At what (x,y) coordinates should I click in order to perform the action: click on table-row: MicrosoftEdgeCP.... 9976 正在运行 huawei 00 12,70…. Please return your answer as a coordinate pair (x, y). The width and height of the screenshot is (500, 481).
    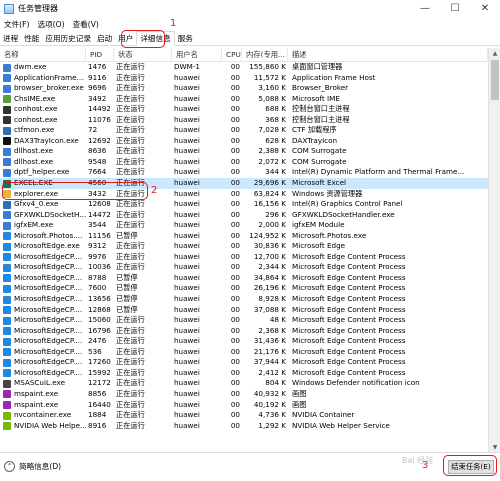
    Looking at the image, I should click on (244, 257).